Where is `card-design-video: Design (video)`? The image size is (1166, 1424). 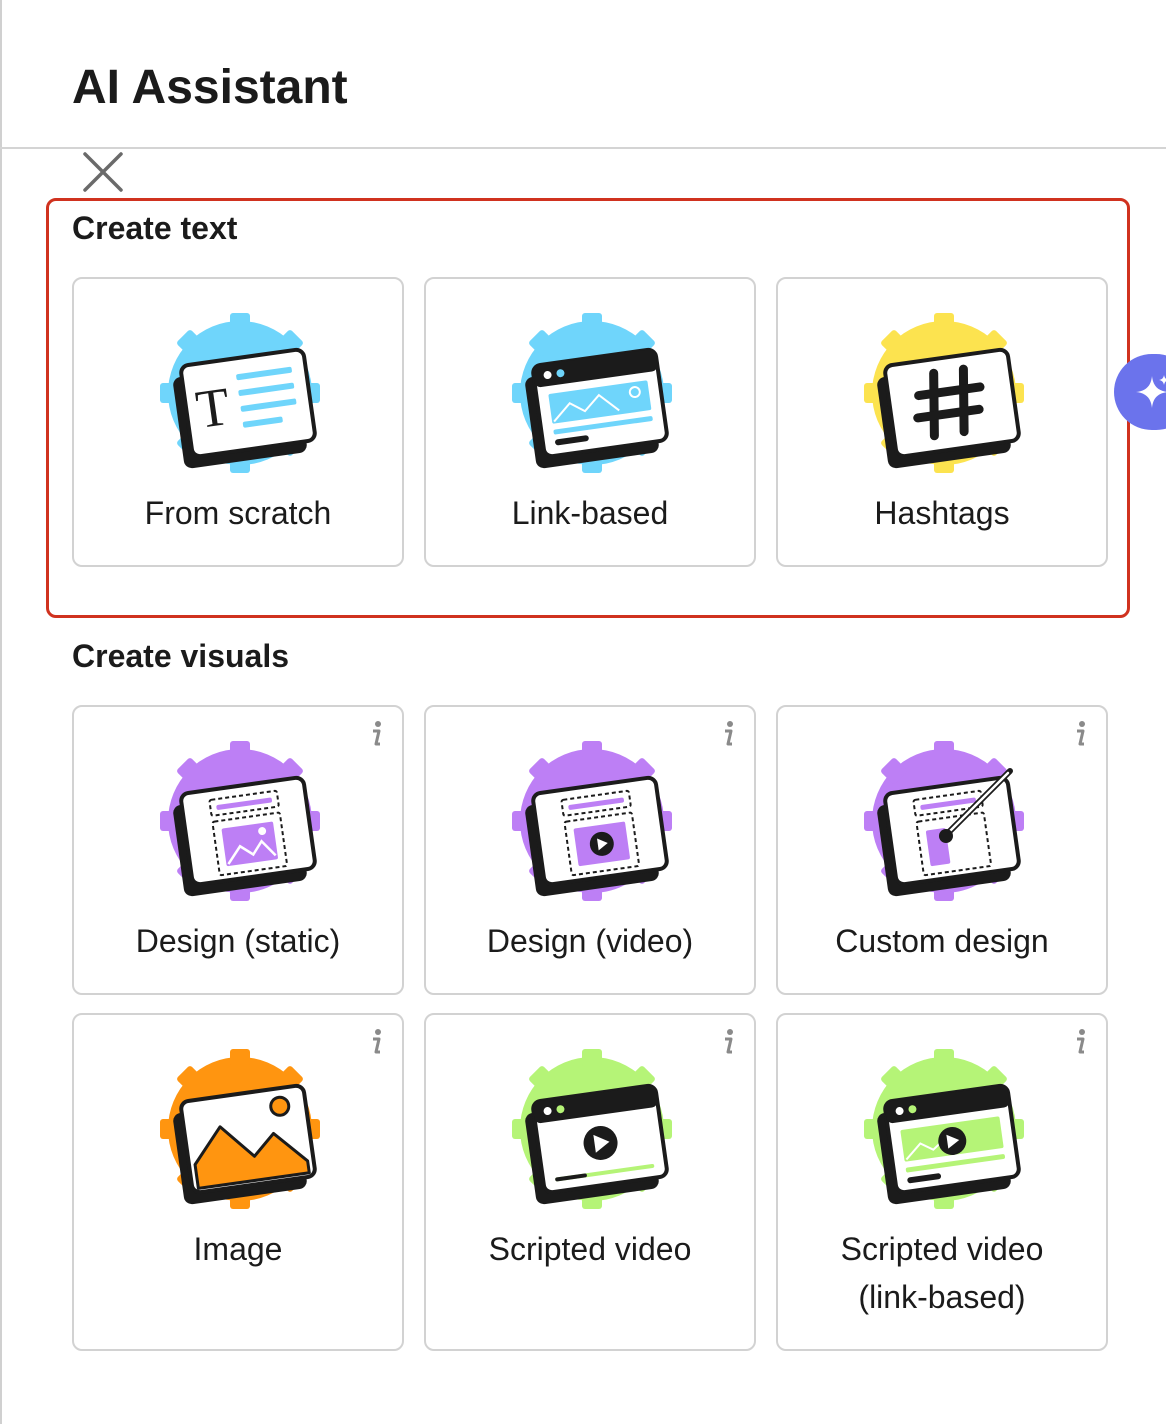
card-design-video: Design (video) is located at coordinates (590, 850).